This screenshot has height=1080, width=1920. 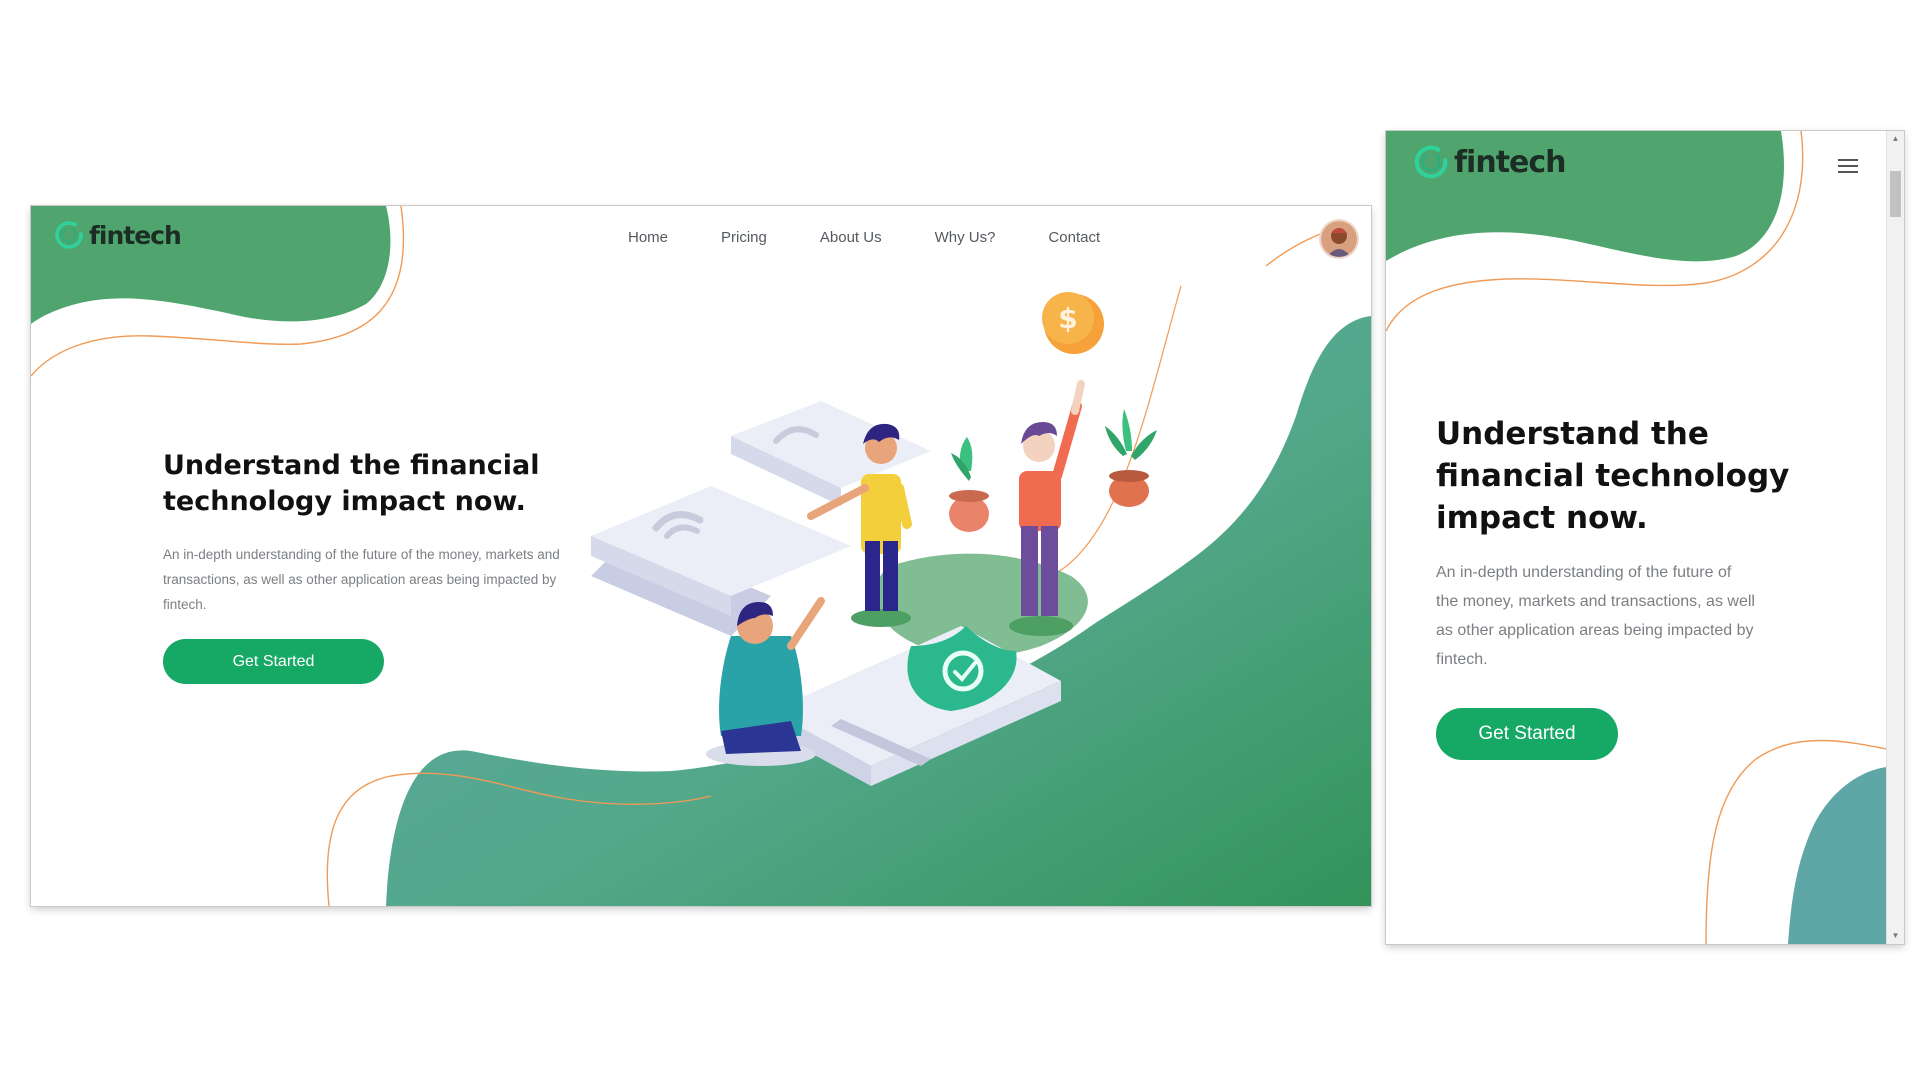 I want to click on mobile-brand-logo: fintech, so click(x=1489, y=162).